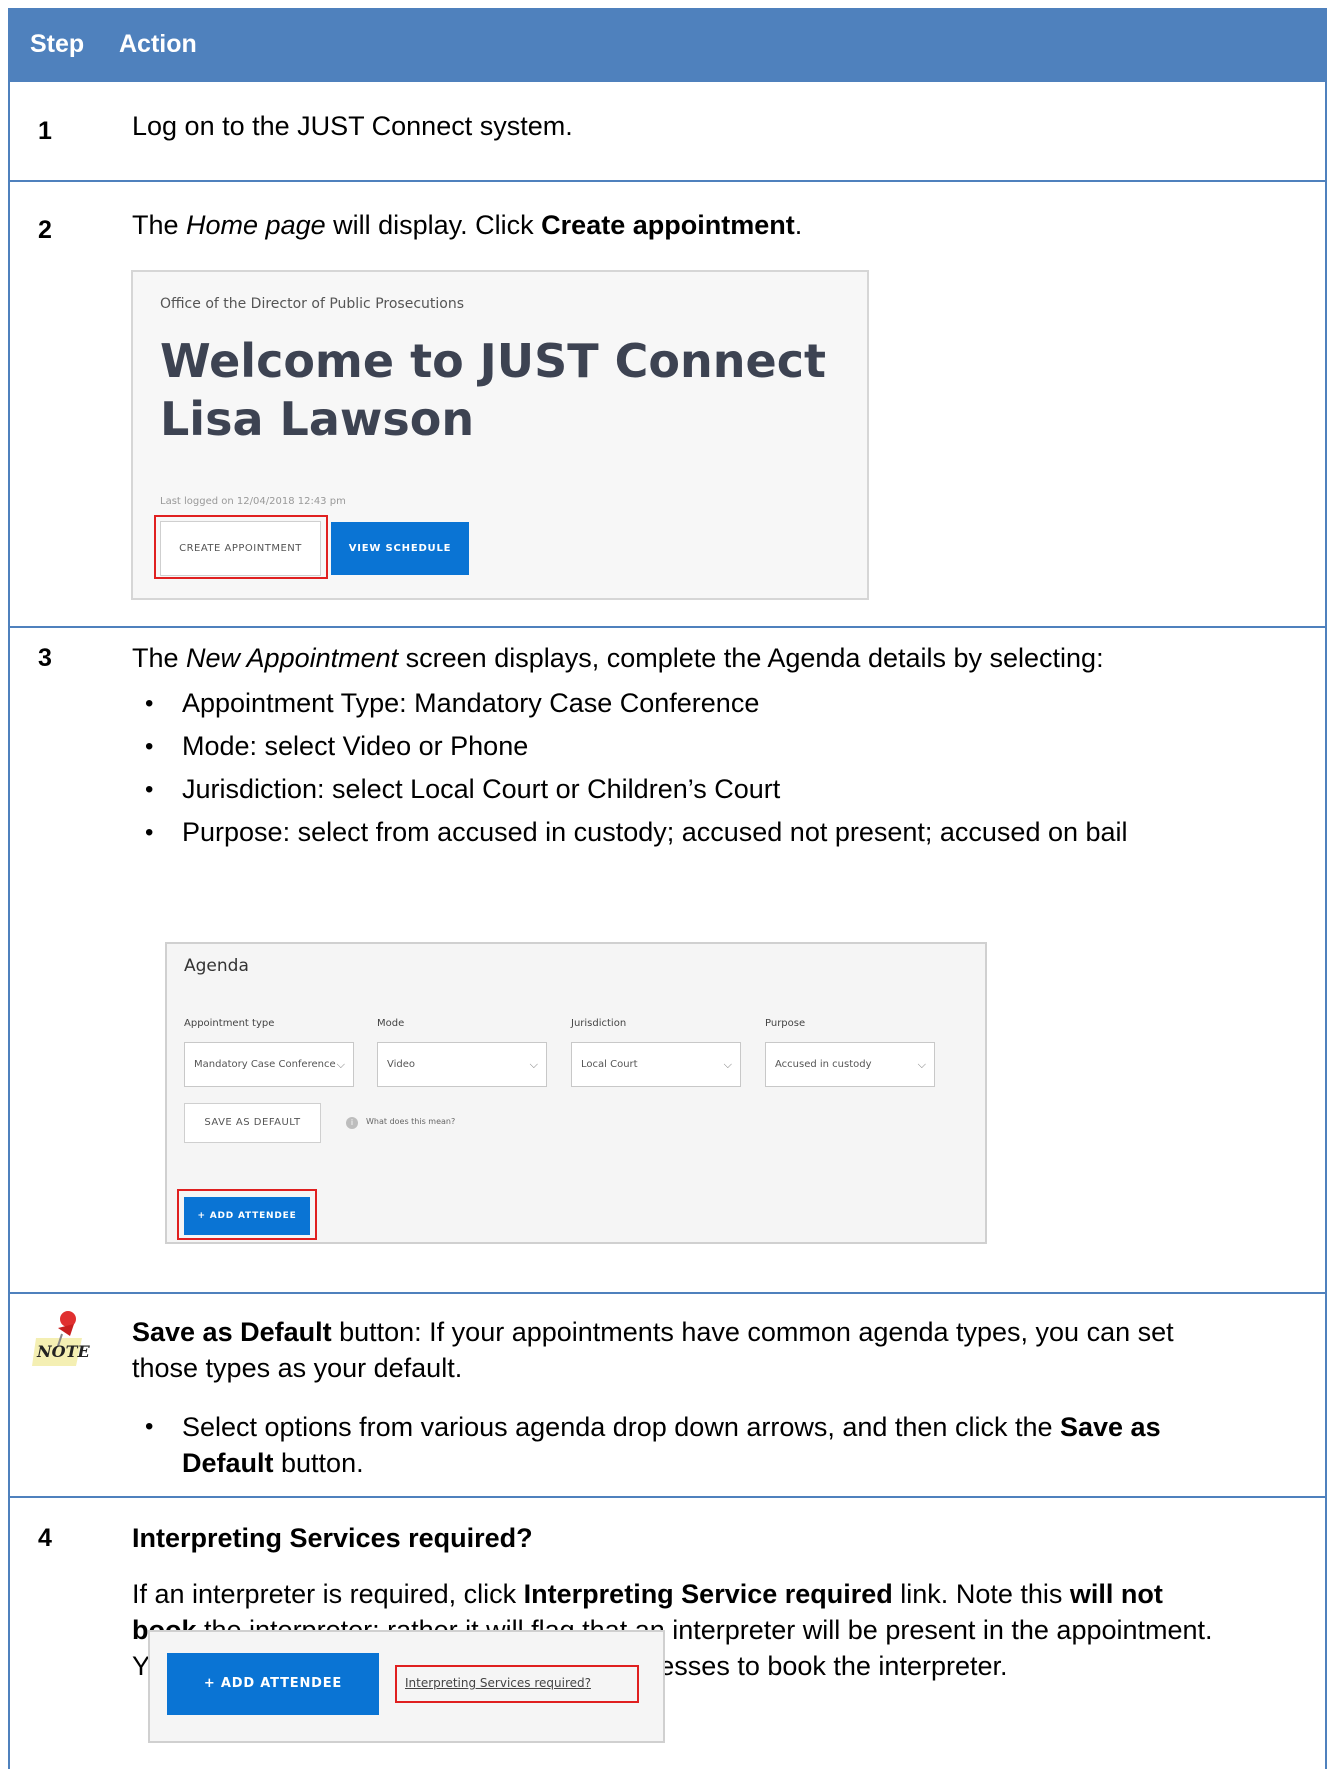  What do you see at coordinates (493, 390) in the screenshot?
I see `welcome-heading: Welcome to JUST Connect Lisa Lawson` at bounding box center [493, 390].